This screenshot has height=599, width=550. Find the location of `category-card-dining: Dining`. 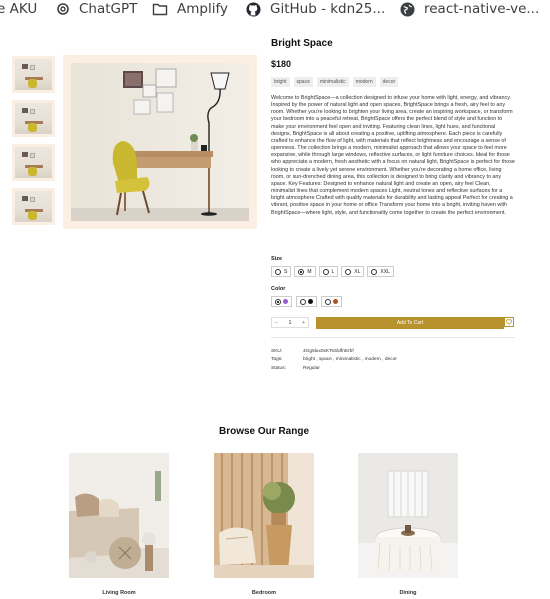

category-card-dining: Dining is located at coordinates (408, 524).